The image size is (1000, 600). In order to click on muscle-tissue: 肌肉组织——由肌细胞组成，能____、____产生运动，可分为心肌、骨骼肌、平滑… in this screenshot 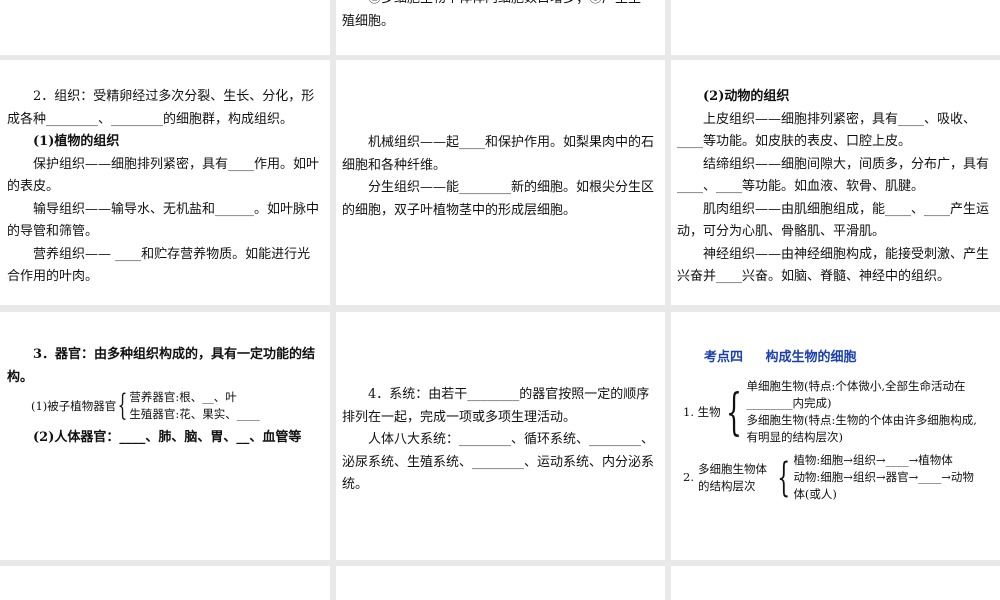, I will do `click(833, 220)`.